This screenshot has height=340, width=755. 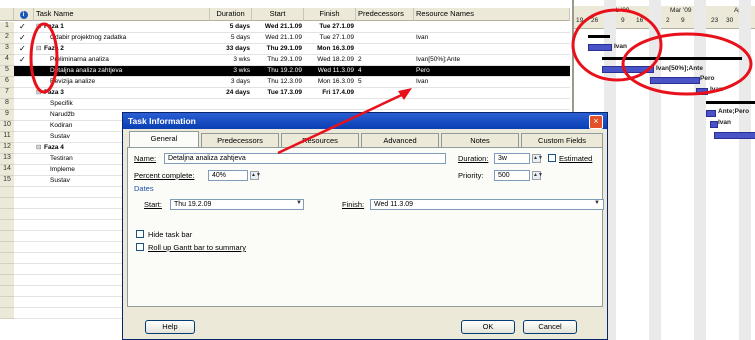 I want to click on annotation-ellipse-gantt-start, so click(x=617, y=45).